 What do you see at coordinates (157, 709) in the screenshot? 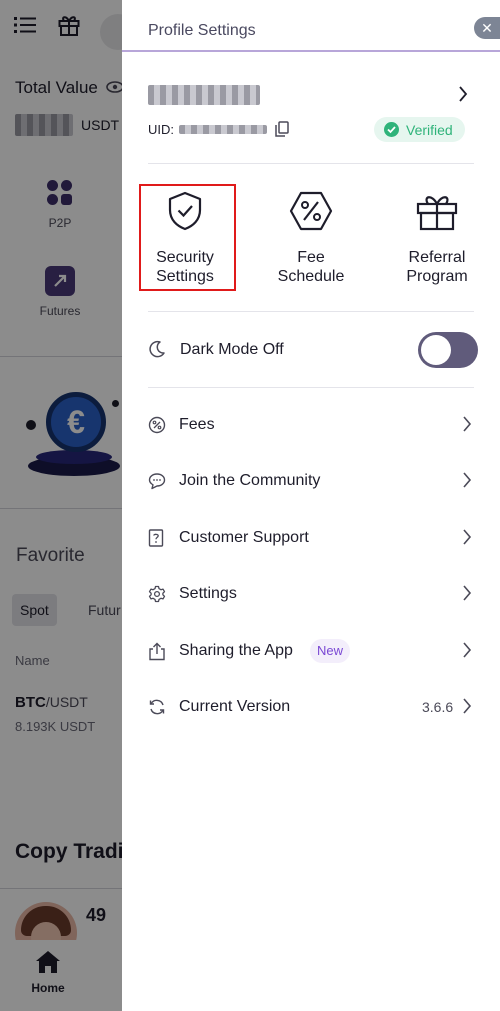
I see `refresh-icon` at bounding box center [157, 709].